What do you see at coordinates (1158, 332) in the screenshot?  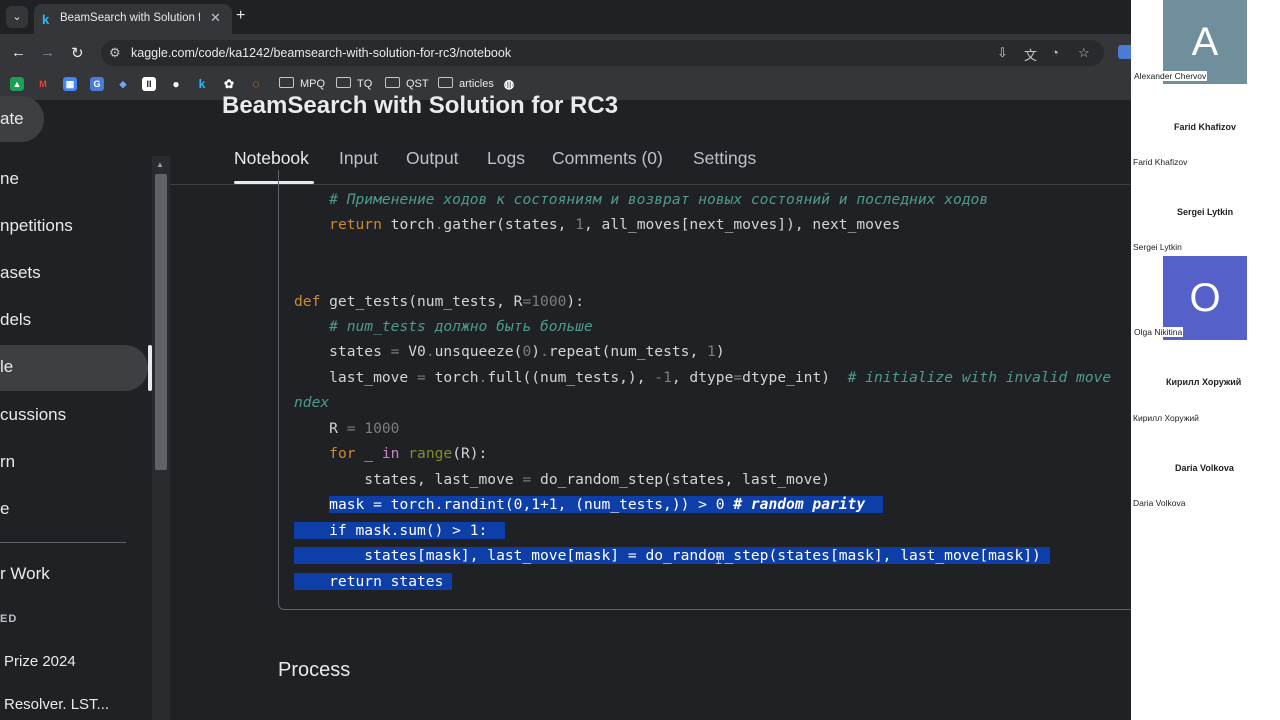 I see `participant-name-label: Olga Nikitina` at bounding box center [1158, 332].